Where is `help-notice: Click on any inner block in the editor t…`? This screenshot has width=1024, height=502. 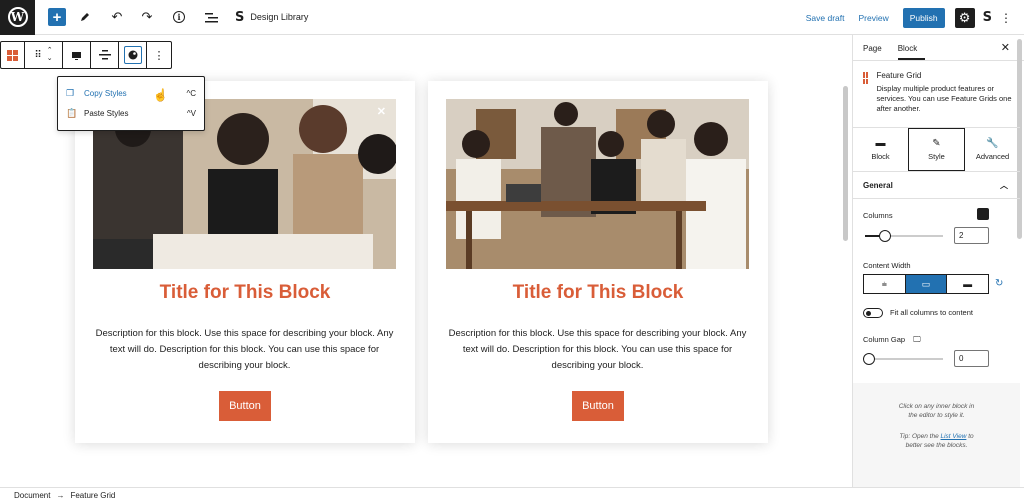
help-notice: Click on any inner block in the editor t… is located at coordinates (936, 435).